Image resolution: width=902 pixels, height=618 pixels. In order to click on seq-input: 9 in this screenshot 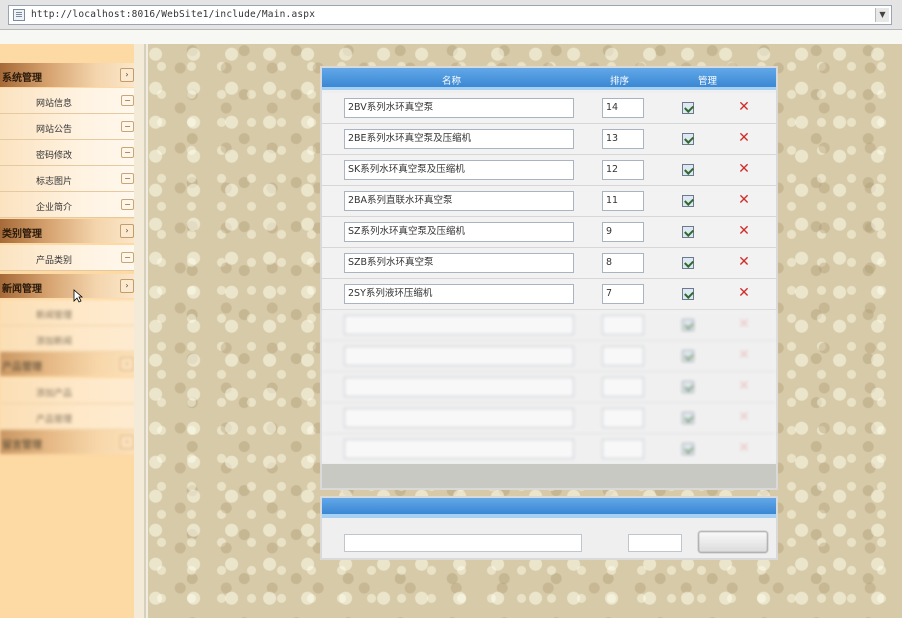, I will do `click(623, 232)`.